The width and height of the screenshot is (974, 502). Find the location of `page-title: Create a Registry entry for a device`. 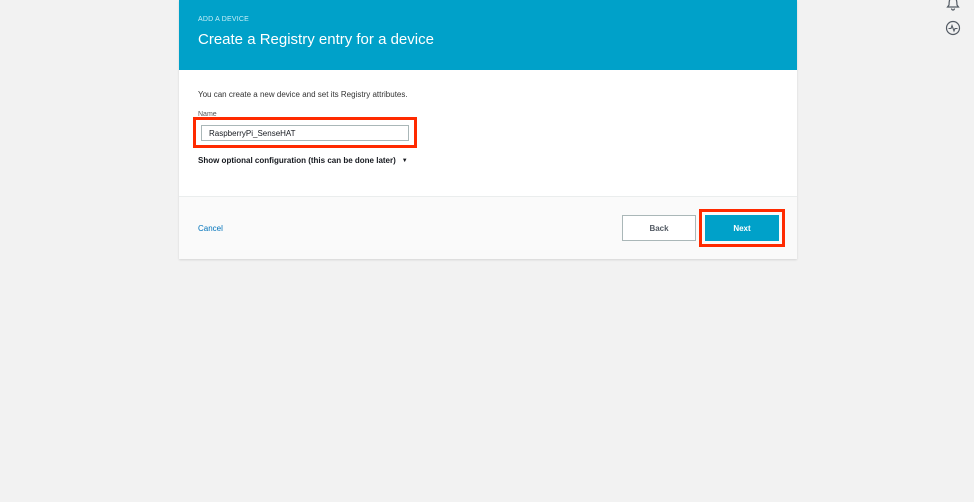

page-title: Create a Registry entry for a device is located at coordinates (316, 39).